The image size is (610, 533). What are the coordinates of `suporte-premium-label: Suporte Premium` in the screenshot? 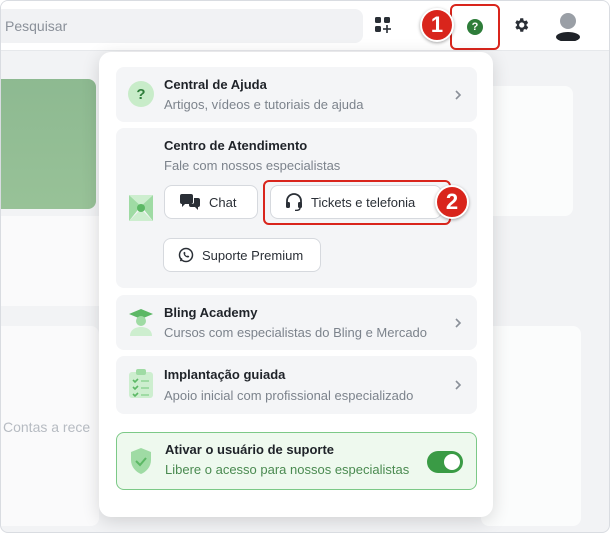 It's located at (253, 255).